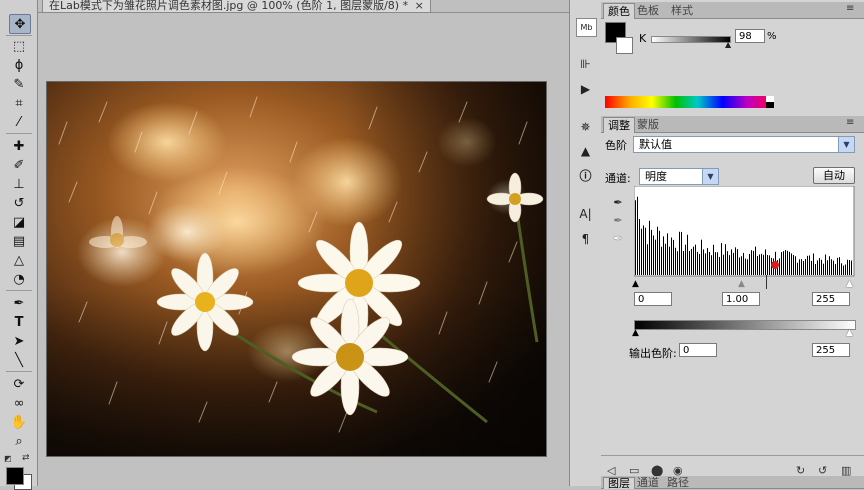 This screenshot has width=864, height=490. Describe the element at coordinates (19, 241) in the screenshot. I see `gradient-tool-icon: ▤` at that location.